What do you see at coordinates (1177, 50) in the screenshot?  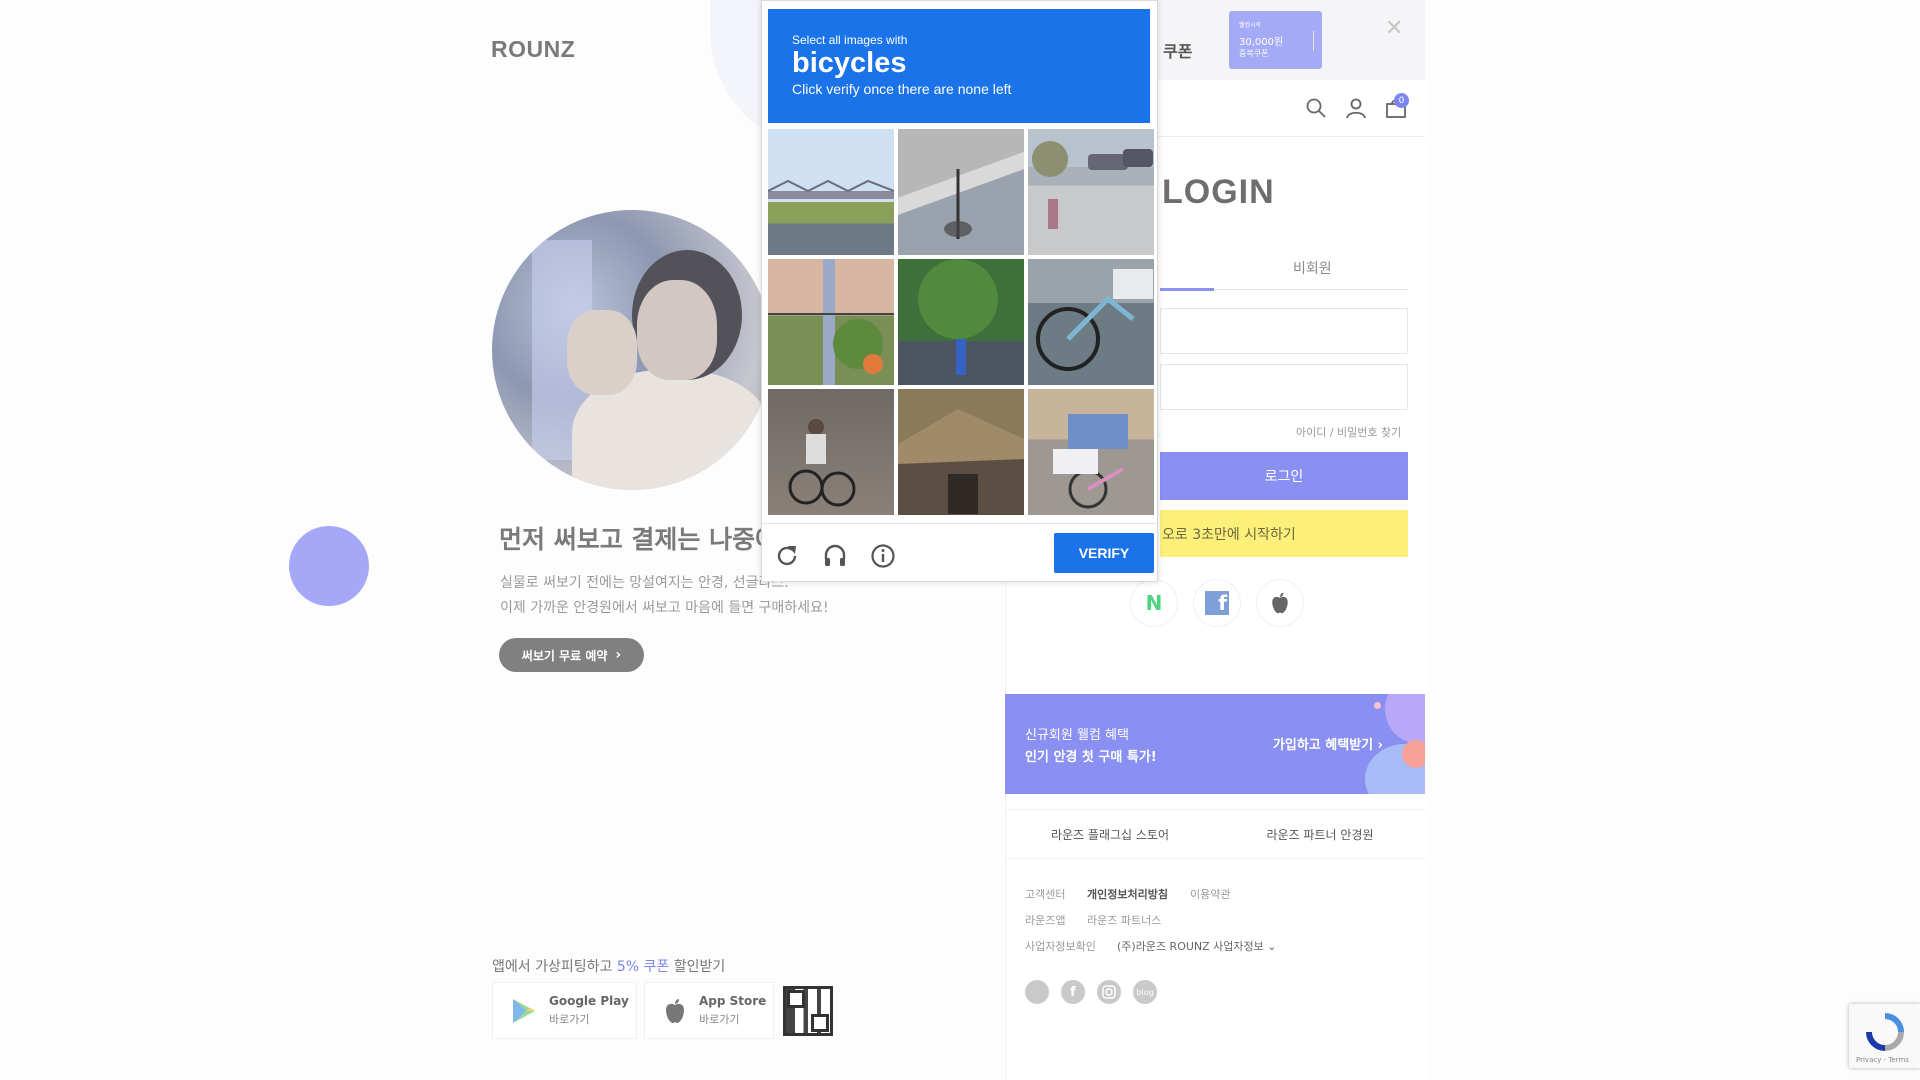 I see `coupon-tab: 쿠폰` at bounding box center [1177, 50].